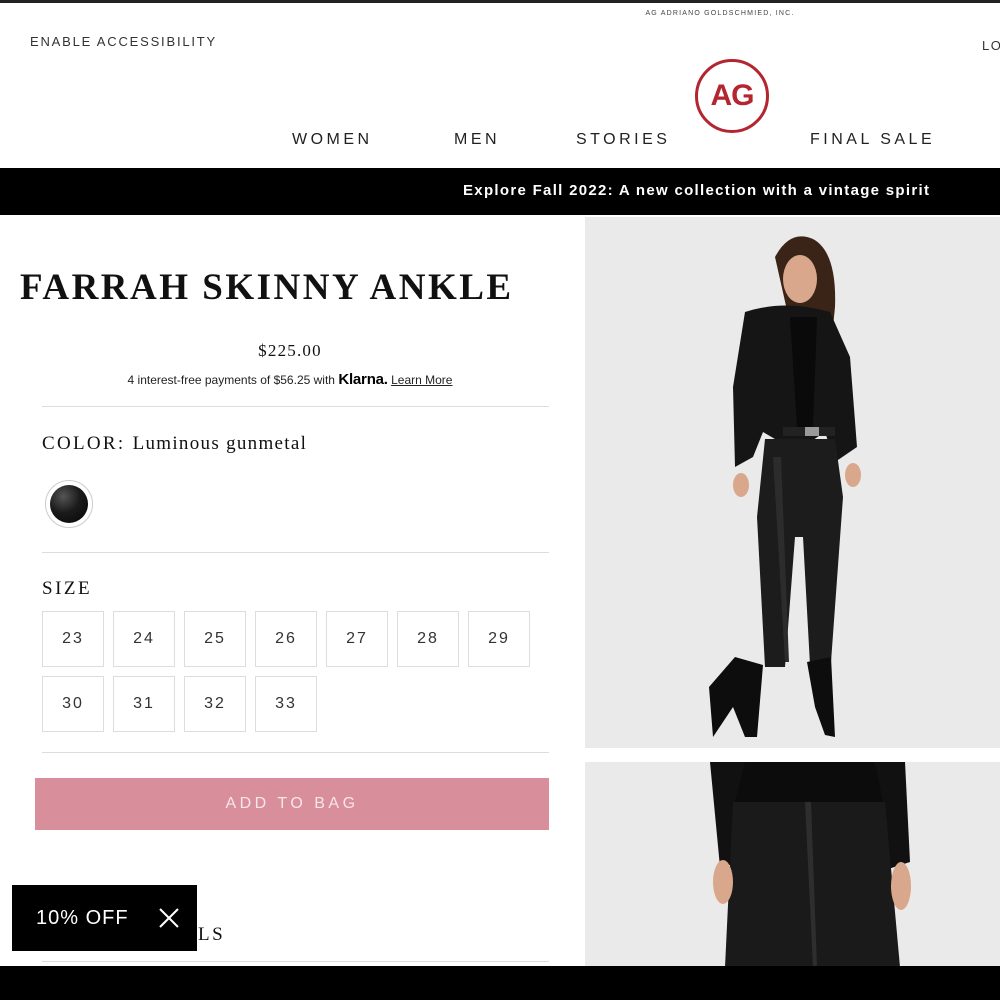 The height and width of the screenshot is (1000, 1000). I want to click on color-heading: COLOR, so click(80, 443).